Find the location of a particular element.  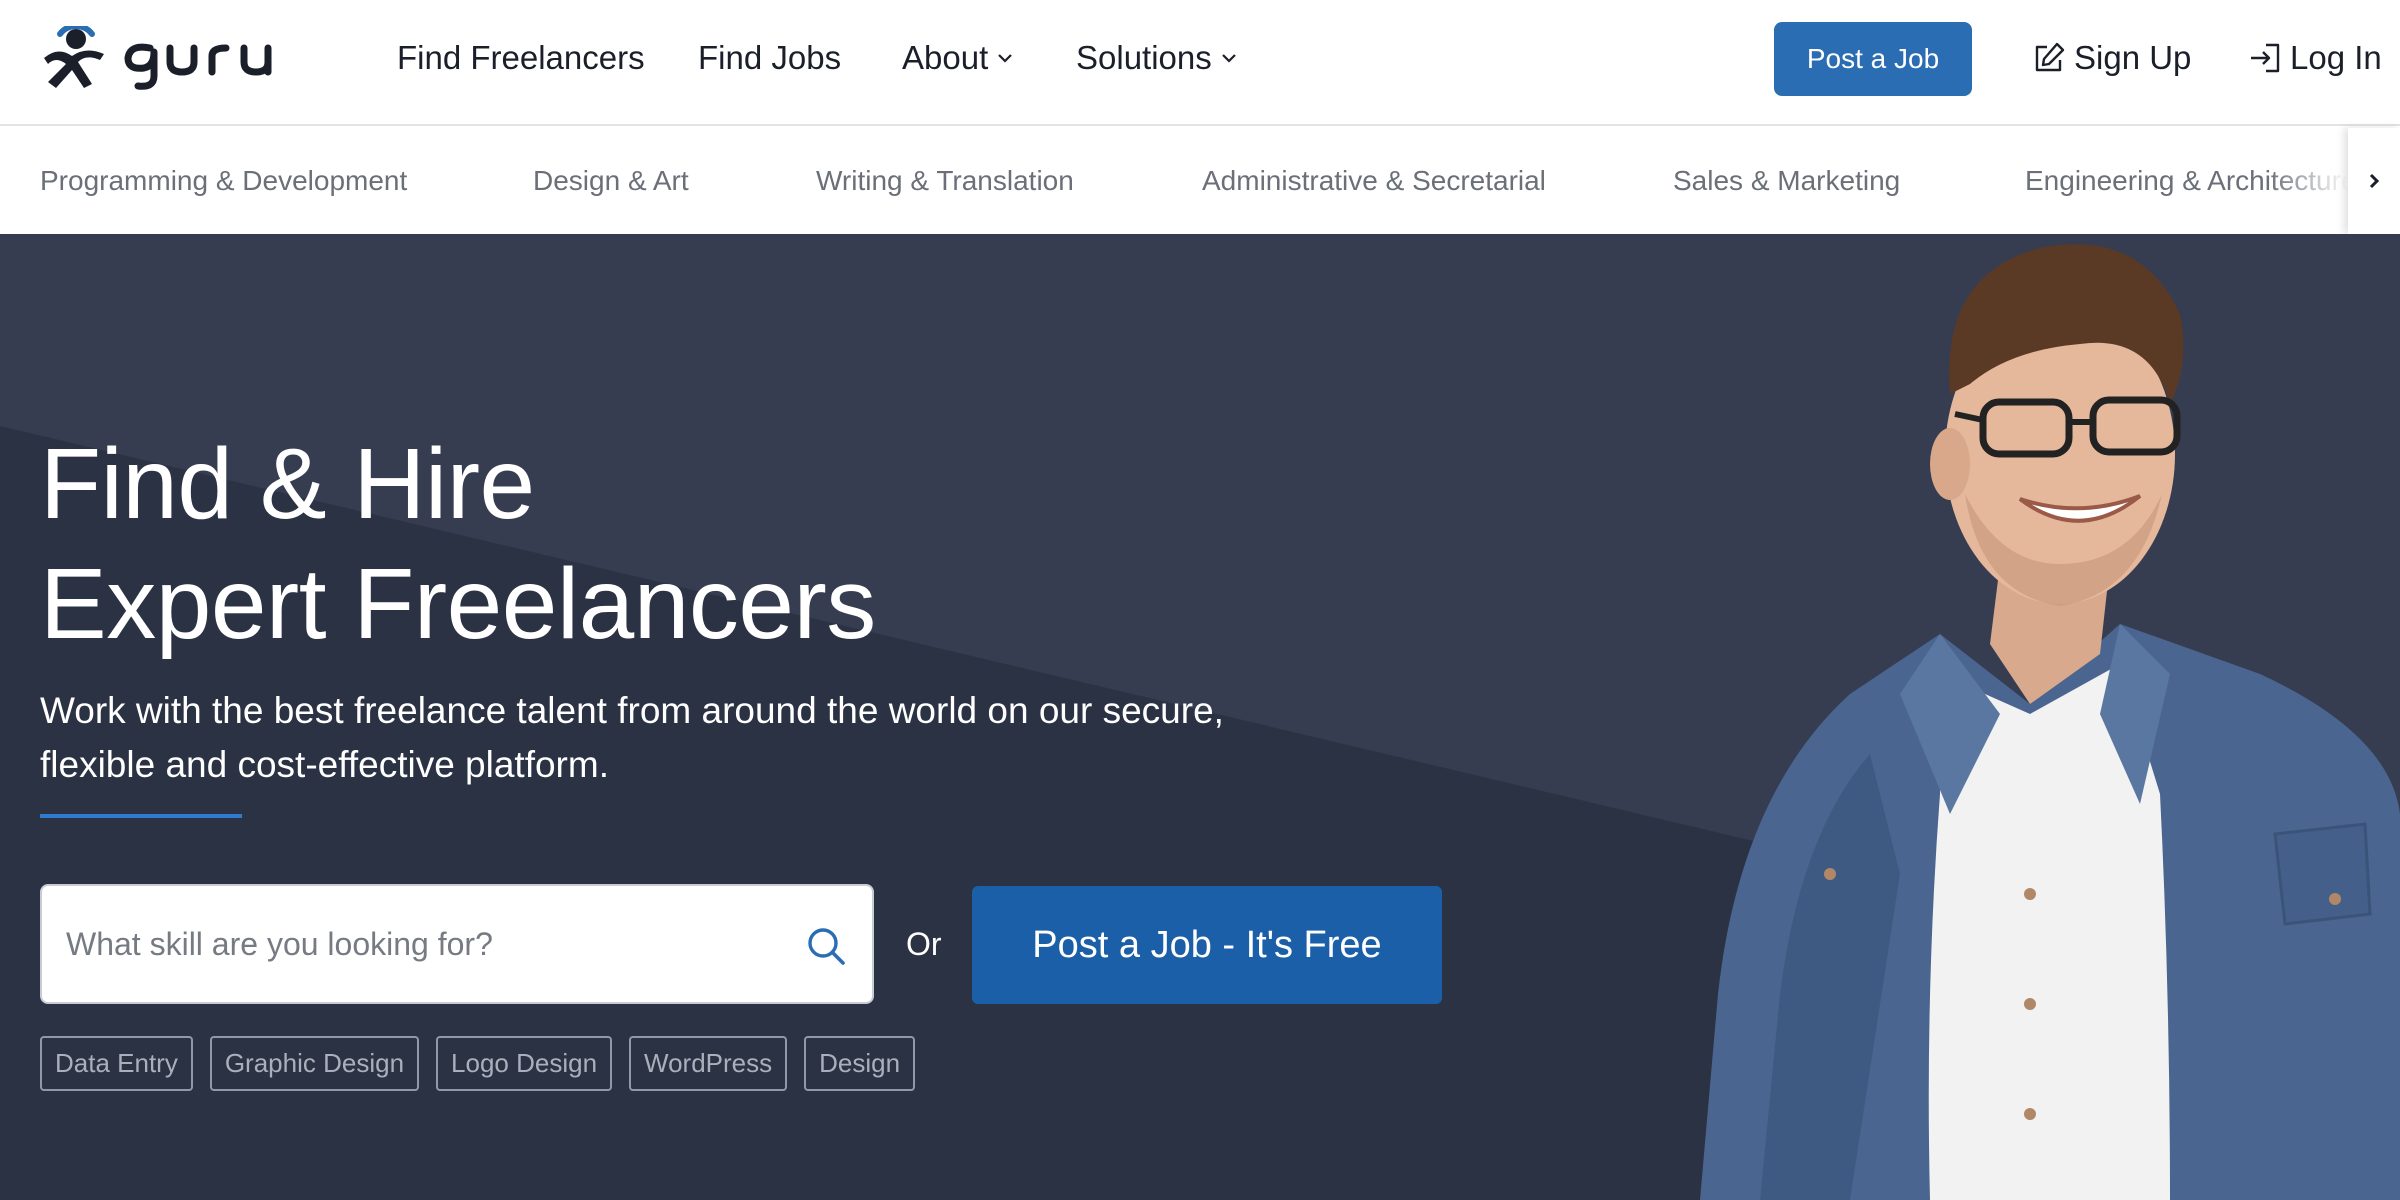

skill-tag-logo-design: Logo Design is located at coordinates (524, 1063).